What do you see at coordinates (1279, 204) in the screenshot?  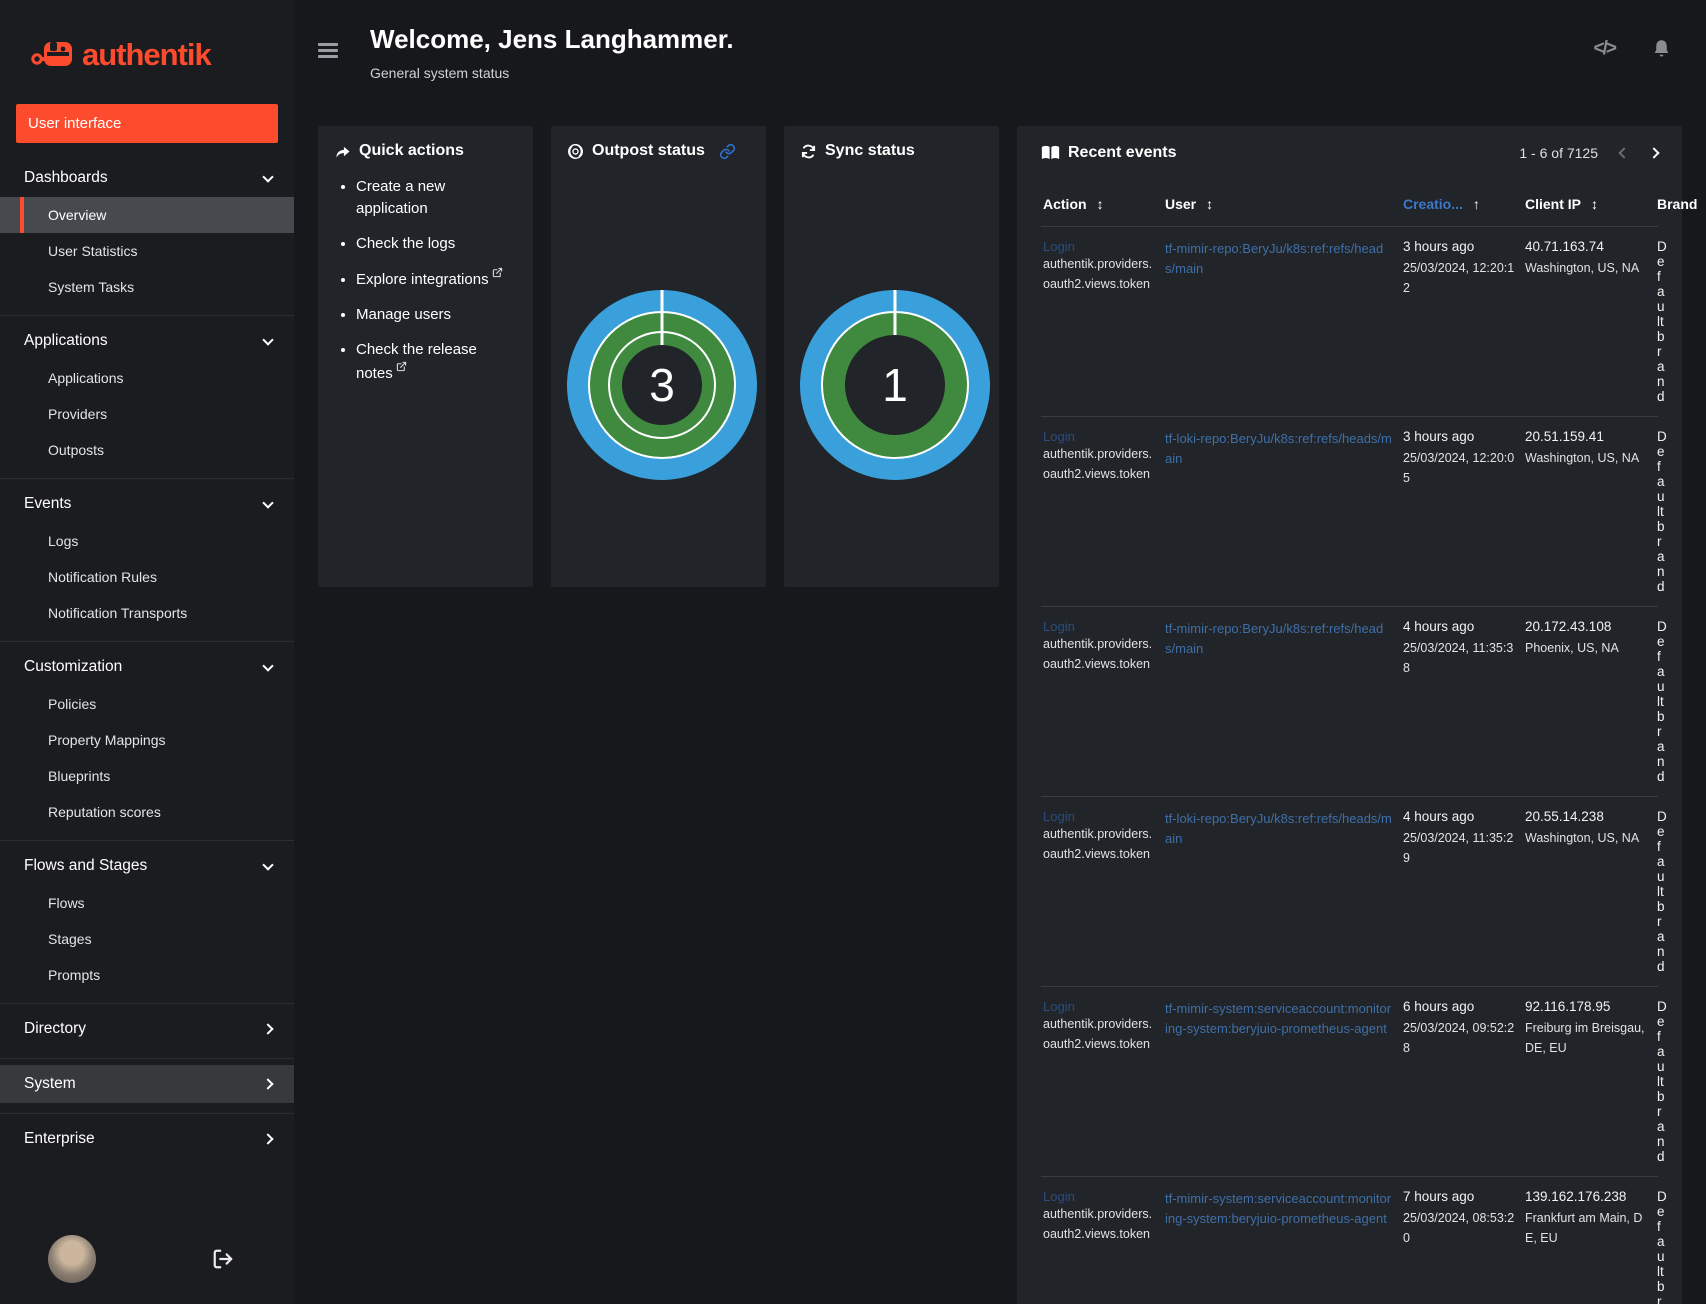 I see `column-header-user: User ↕` at bounding box center [1279, 204].